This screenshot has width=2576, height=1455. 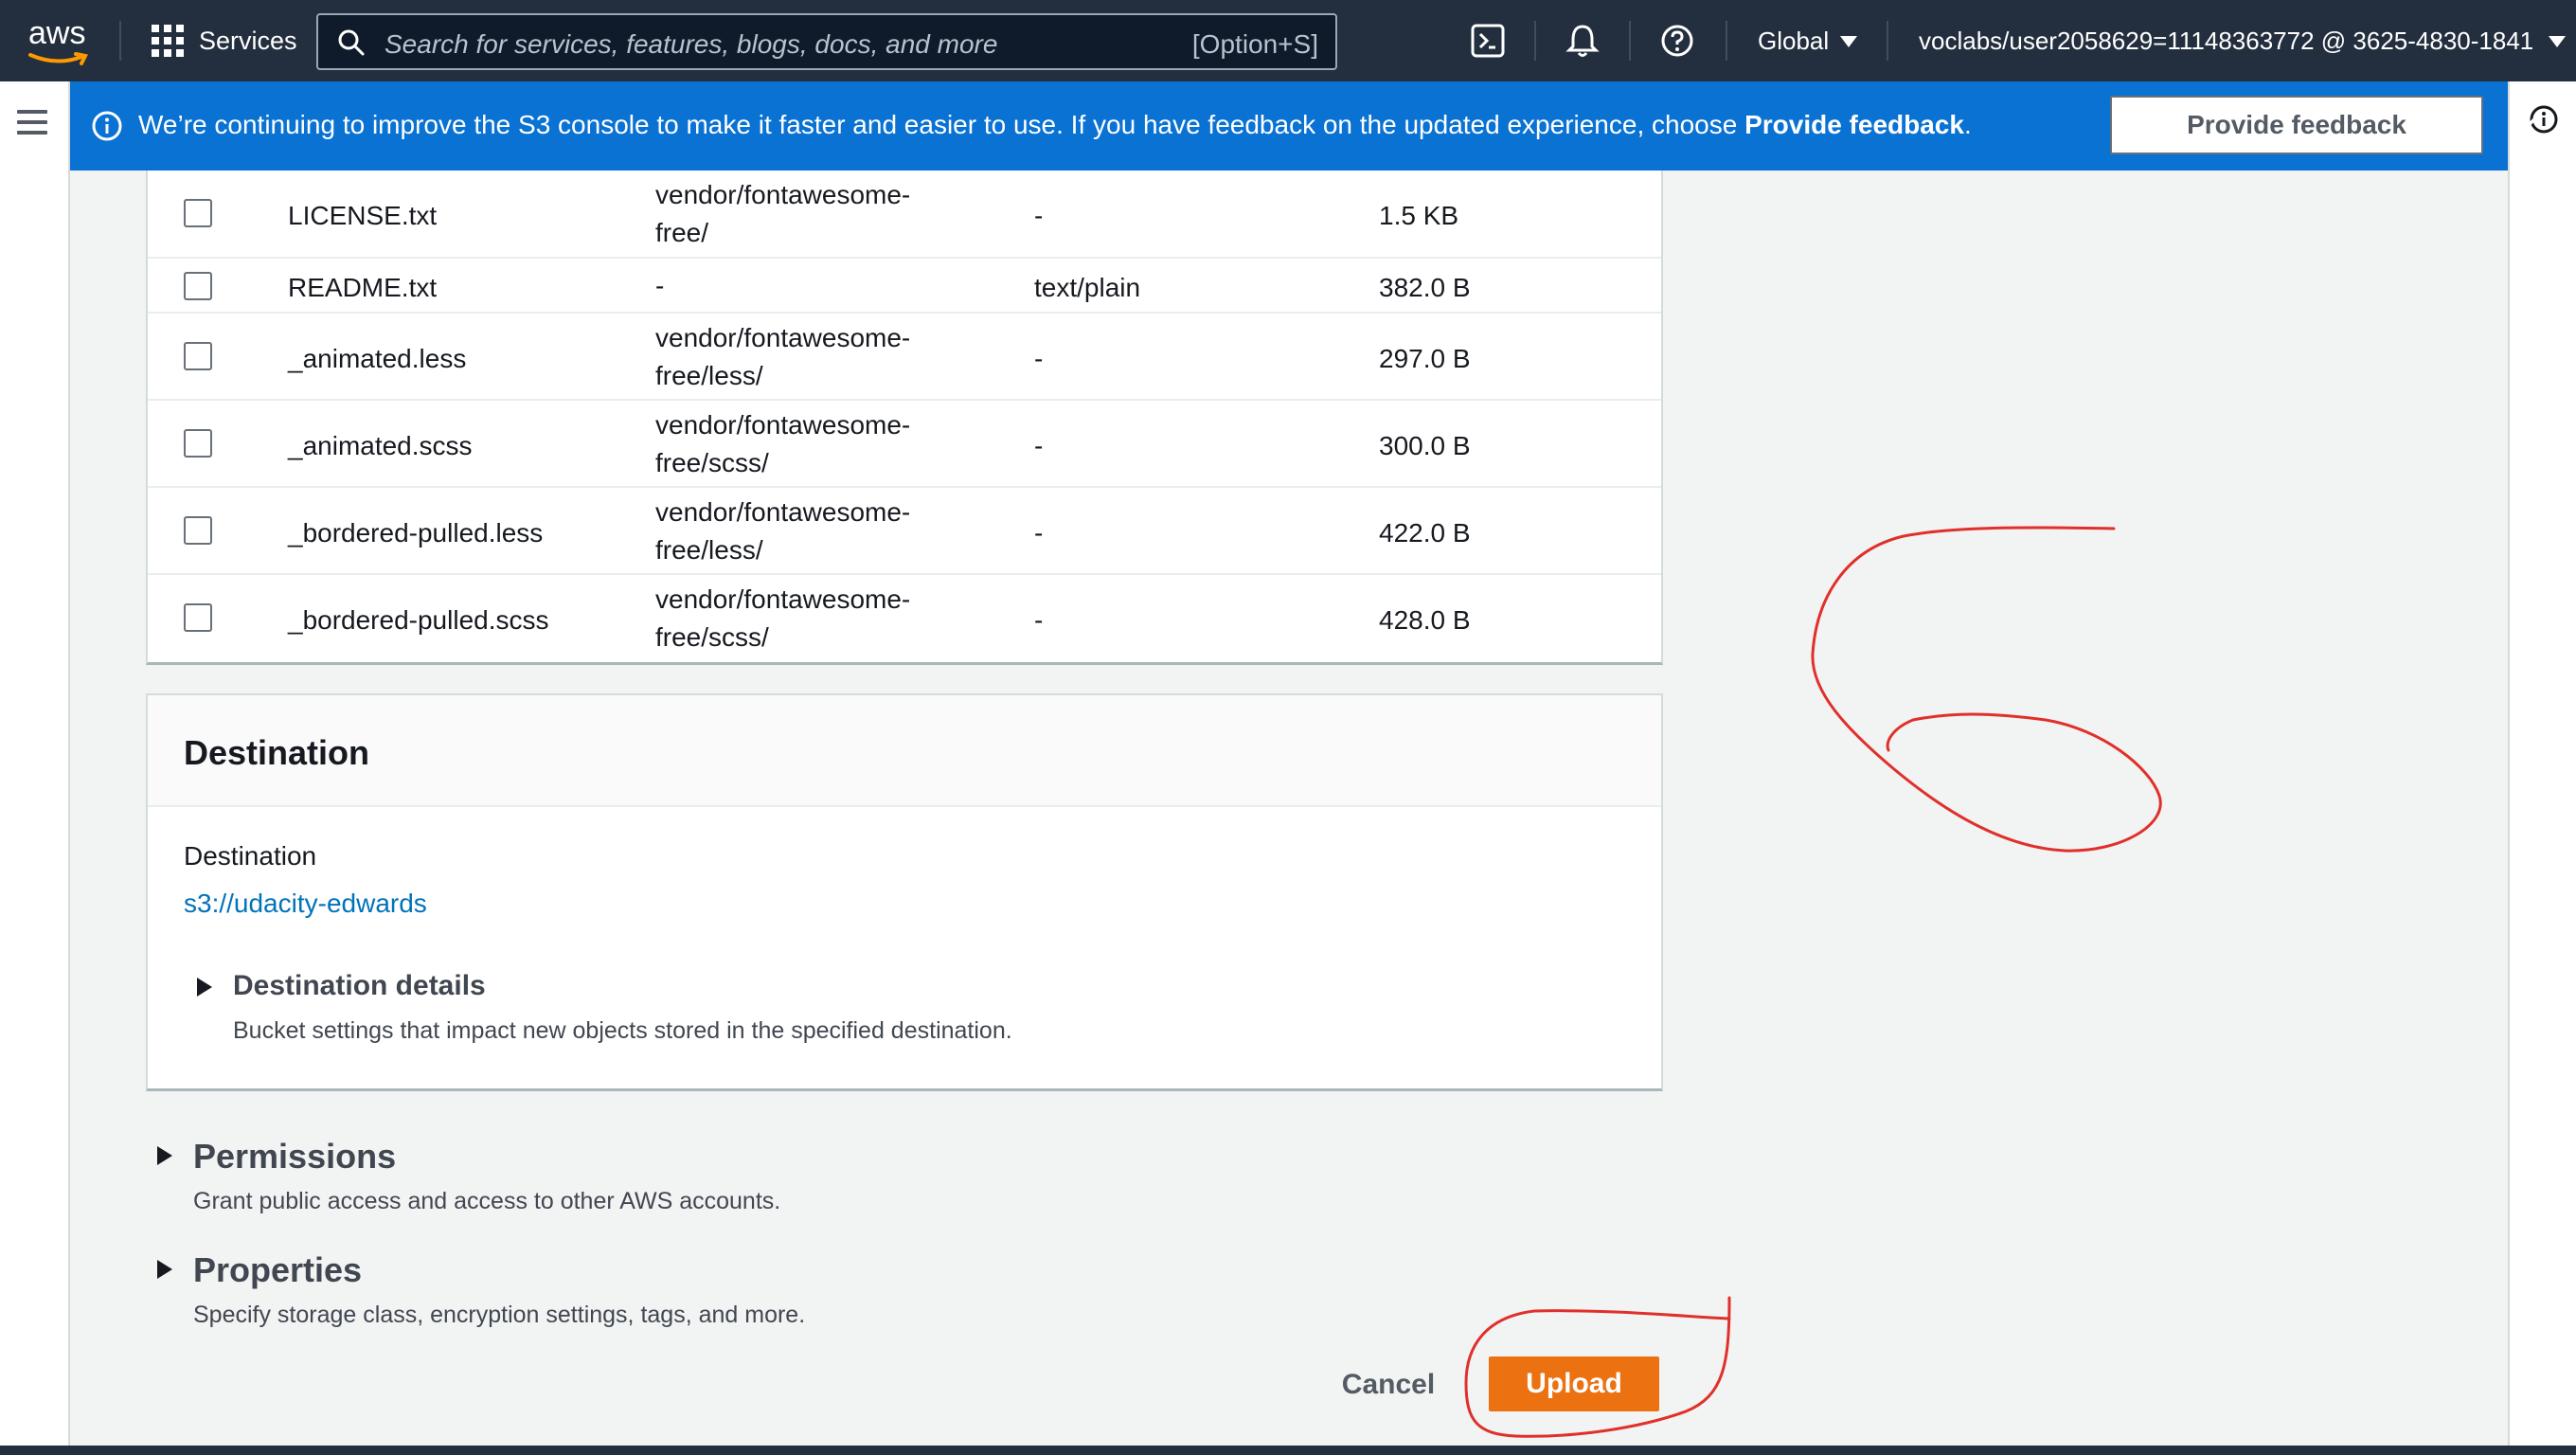 What do you see at coordinates (363, 287) in the screenshot?
I see `file-name: README.txt` at bounding box center [363, 287].